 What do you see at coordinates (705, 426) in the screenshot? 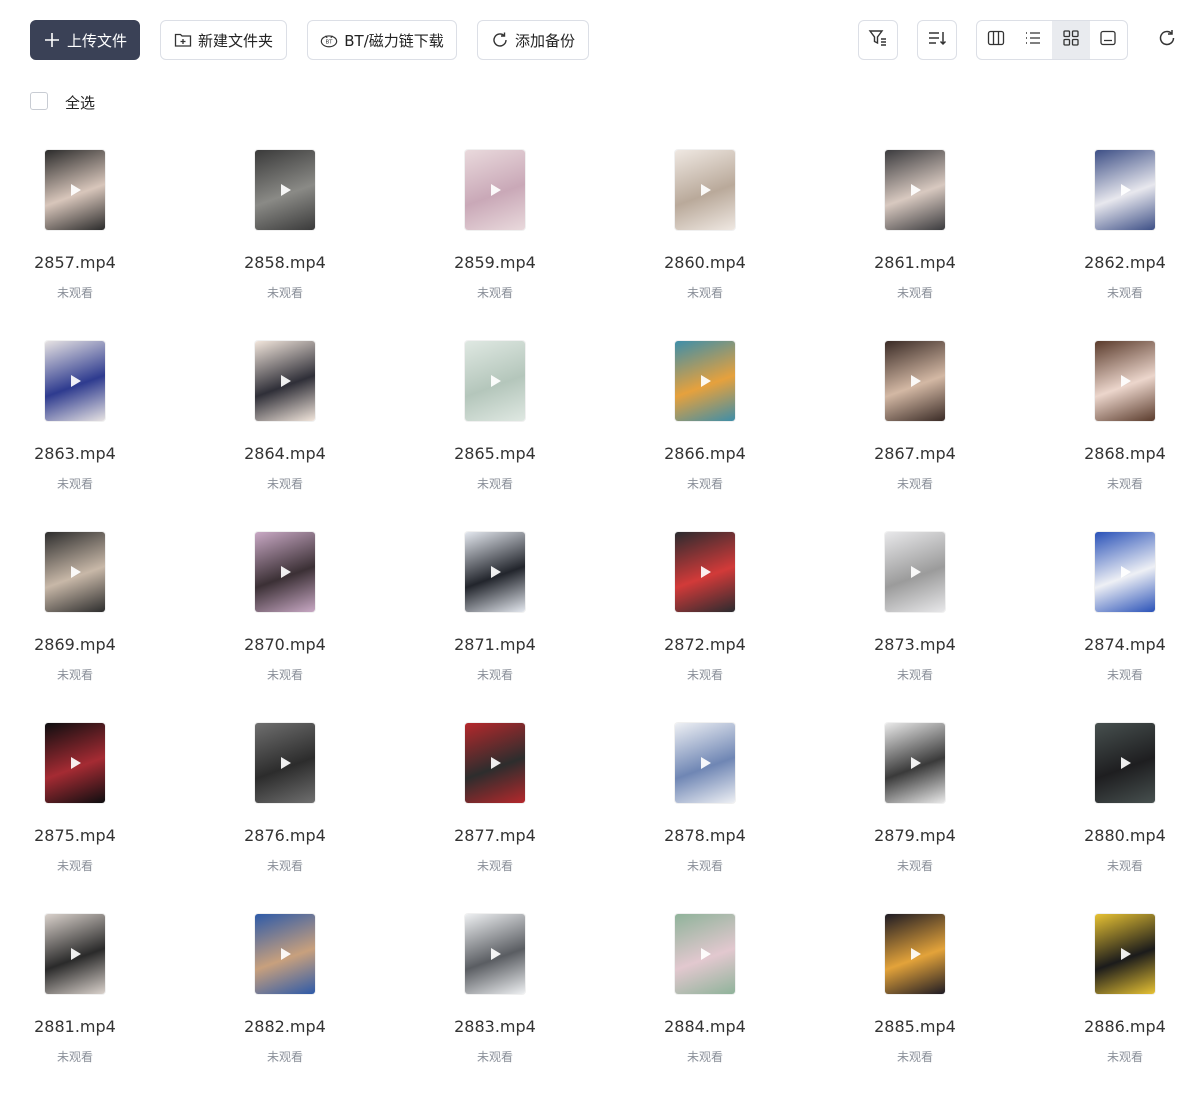
I see `file-tile: 2866.mp4 未观看` at bounding box center [705, 426].